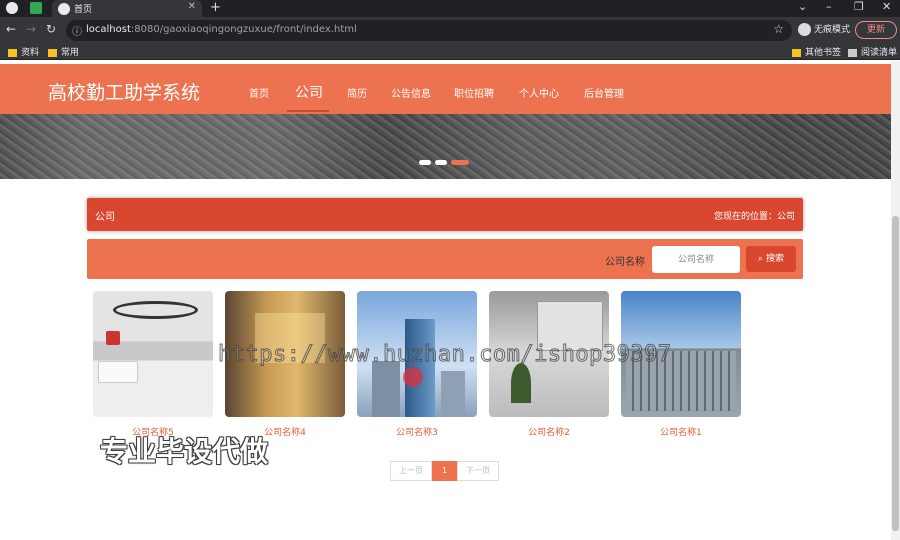 The image size is (900, 540). I want to click on forward-icon: →, so click(31, 29).